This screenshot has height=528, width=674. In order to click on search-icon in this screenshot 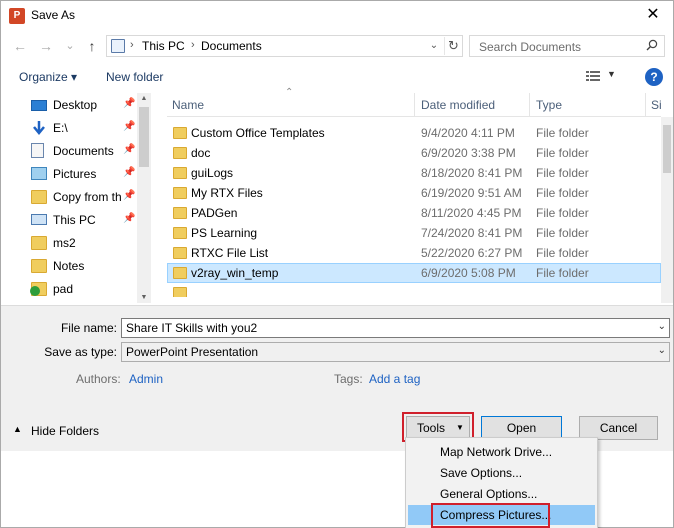, I will do `click(652, 45)`.